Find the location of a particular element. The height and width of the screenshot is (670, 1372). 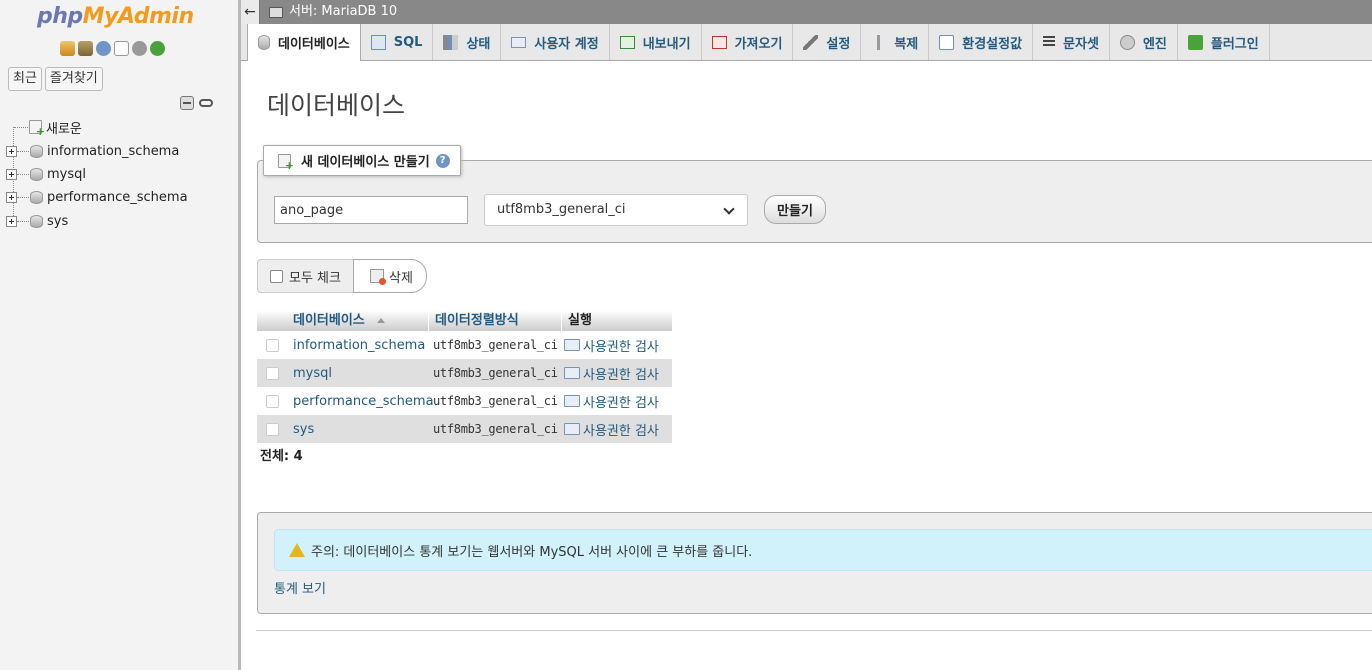

export-icon is located at coordinates (627, 42).